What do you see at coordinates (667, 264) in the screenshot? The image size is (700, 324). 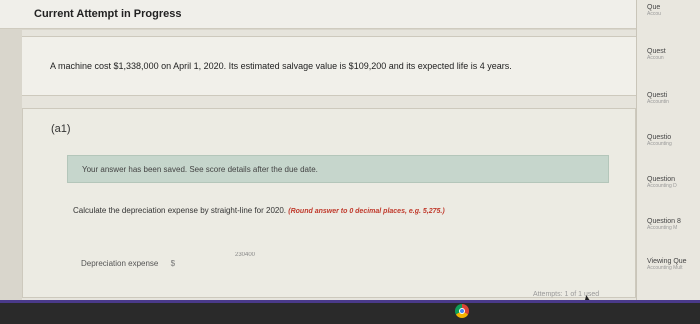 I see `question-list-item: Viewing Que Accounting Mult` at bounding box center [667, 264].